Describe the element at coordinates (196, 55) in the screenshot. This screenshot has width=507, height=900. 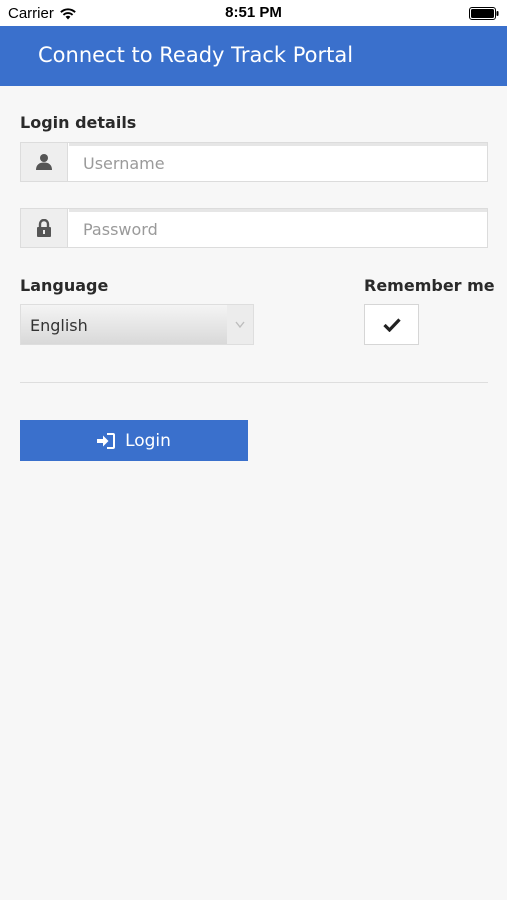
I see `page-title: Connect to Ready Track Portal` at that location.